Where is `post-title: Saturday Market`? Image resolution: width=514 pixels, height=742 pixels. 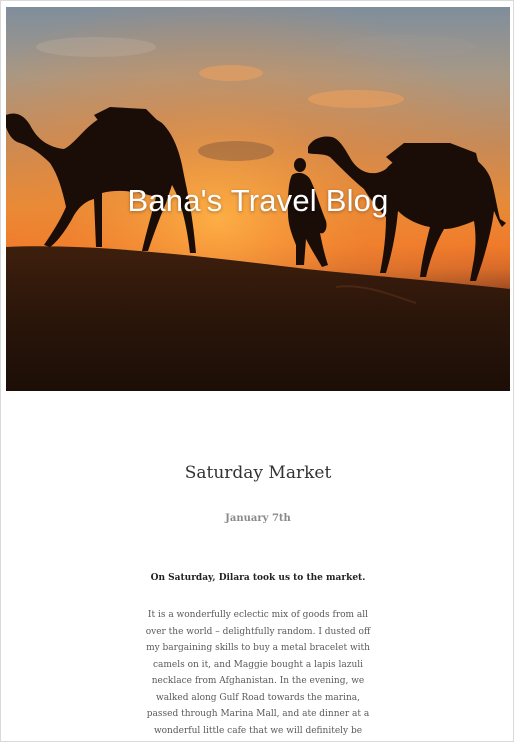
post-title: Saturday Market is located at coordinates (257, 473).